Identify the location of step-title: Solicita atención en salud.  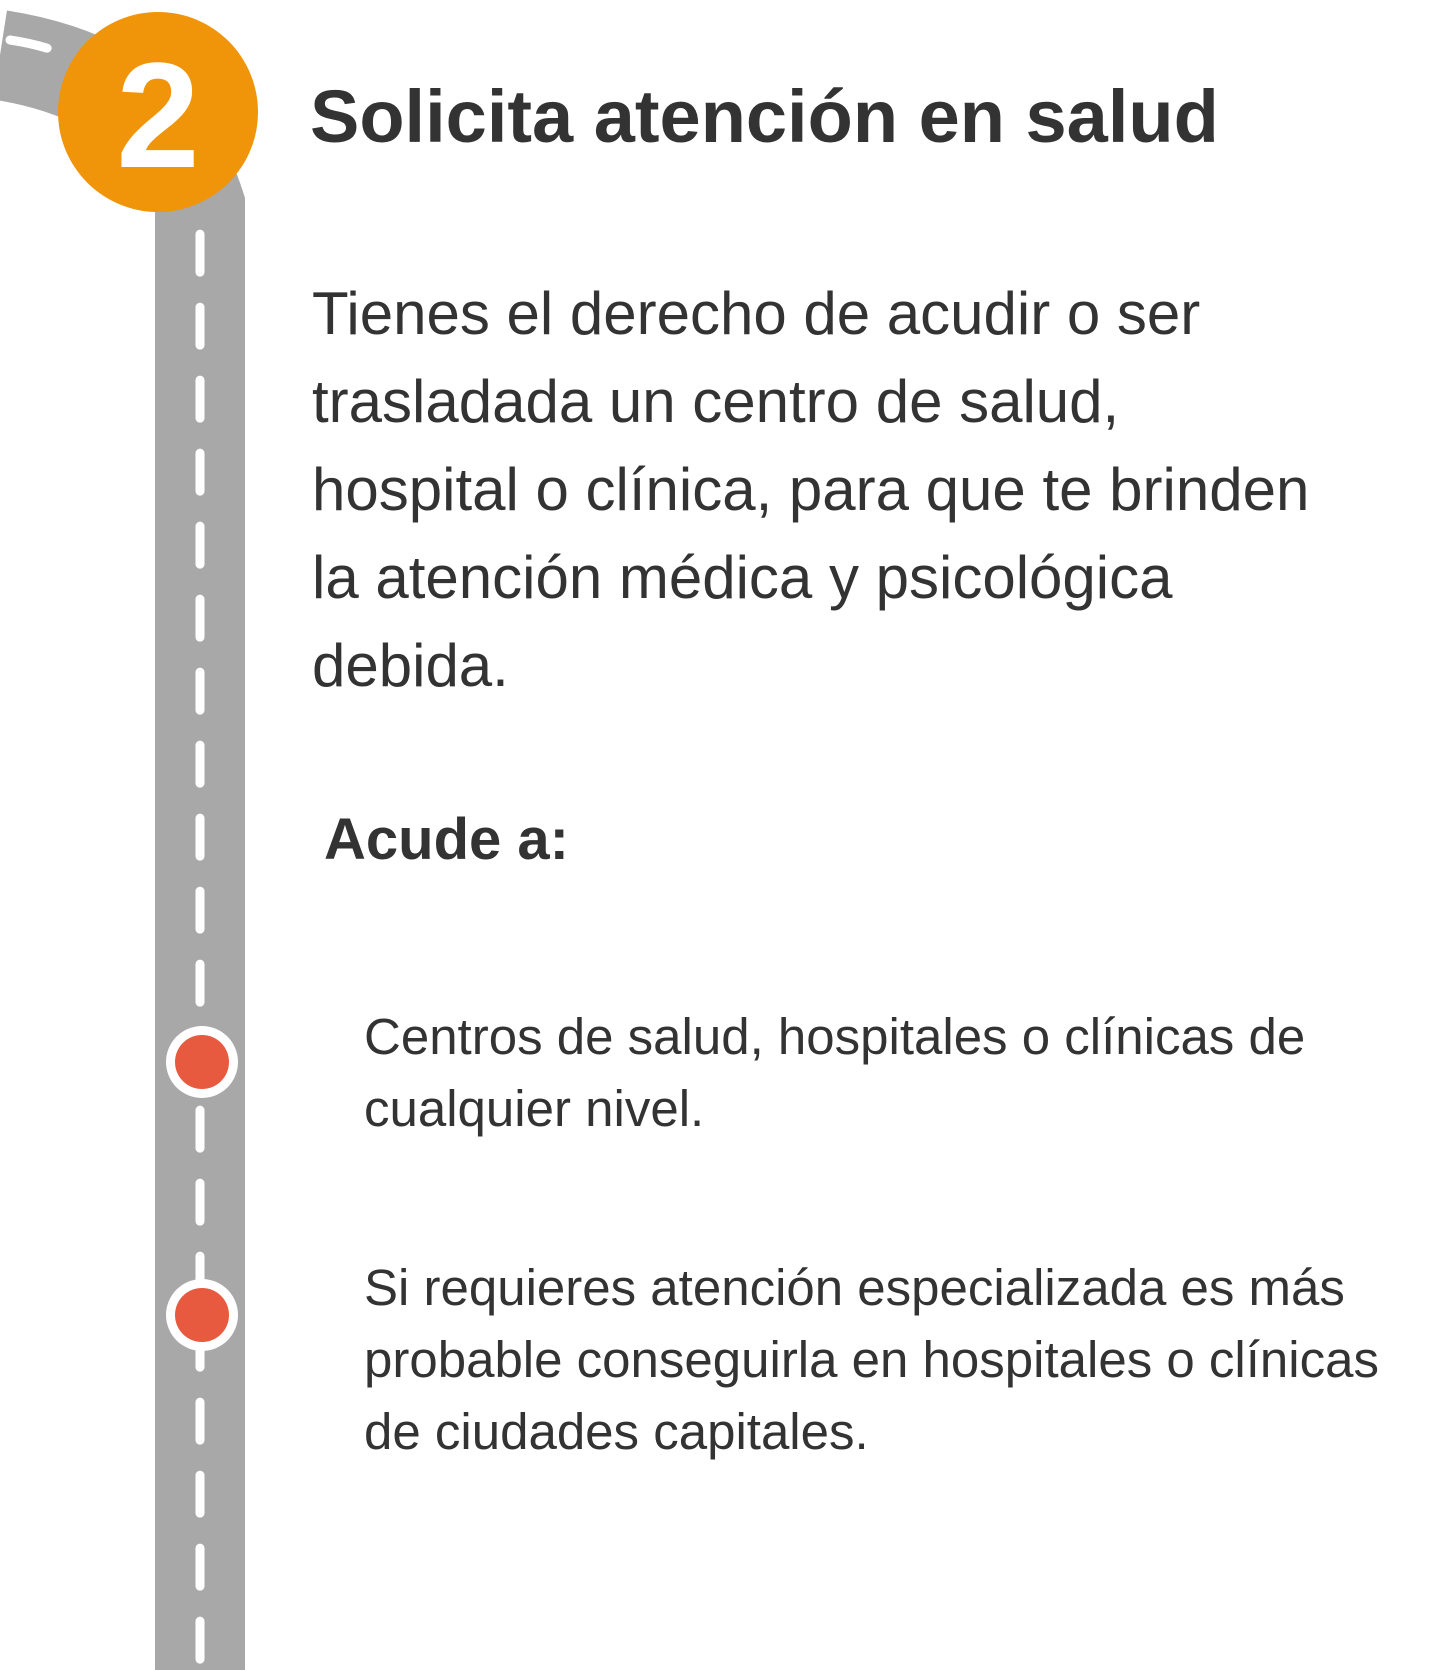
(764, 116).